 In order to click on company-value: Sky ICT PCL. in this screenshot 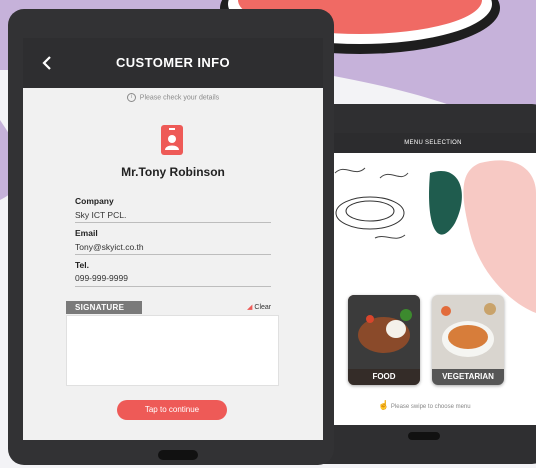, I will do `click(101, 215)`.